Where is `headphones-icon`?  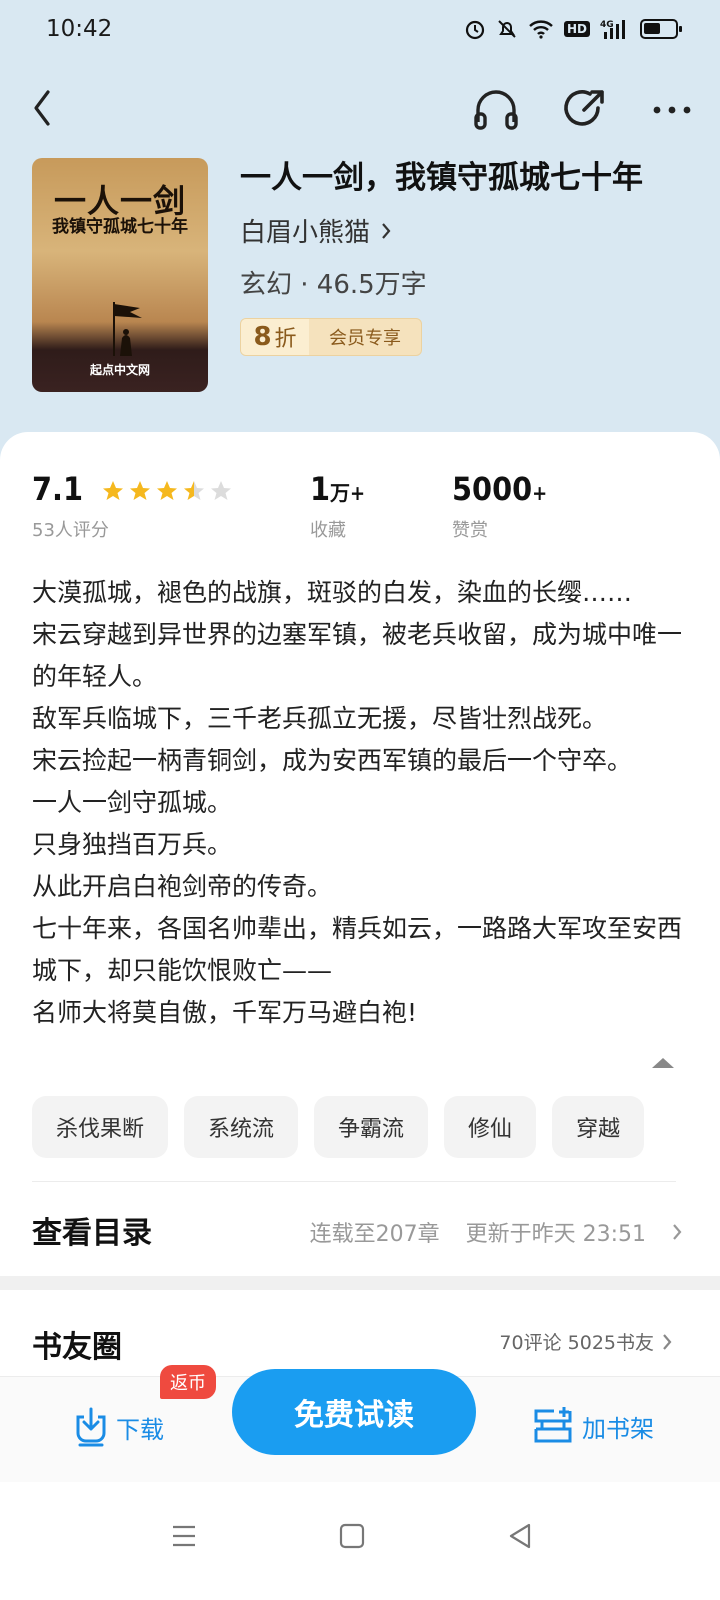
headphones-icon is located at coordinates (496, 110).